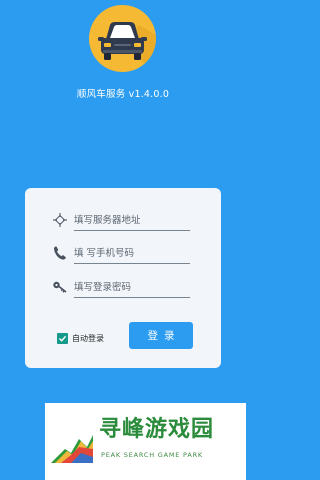 This screenshot has width=320, height=480. I want to click on server-address-underline, so click(132, 230).